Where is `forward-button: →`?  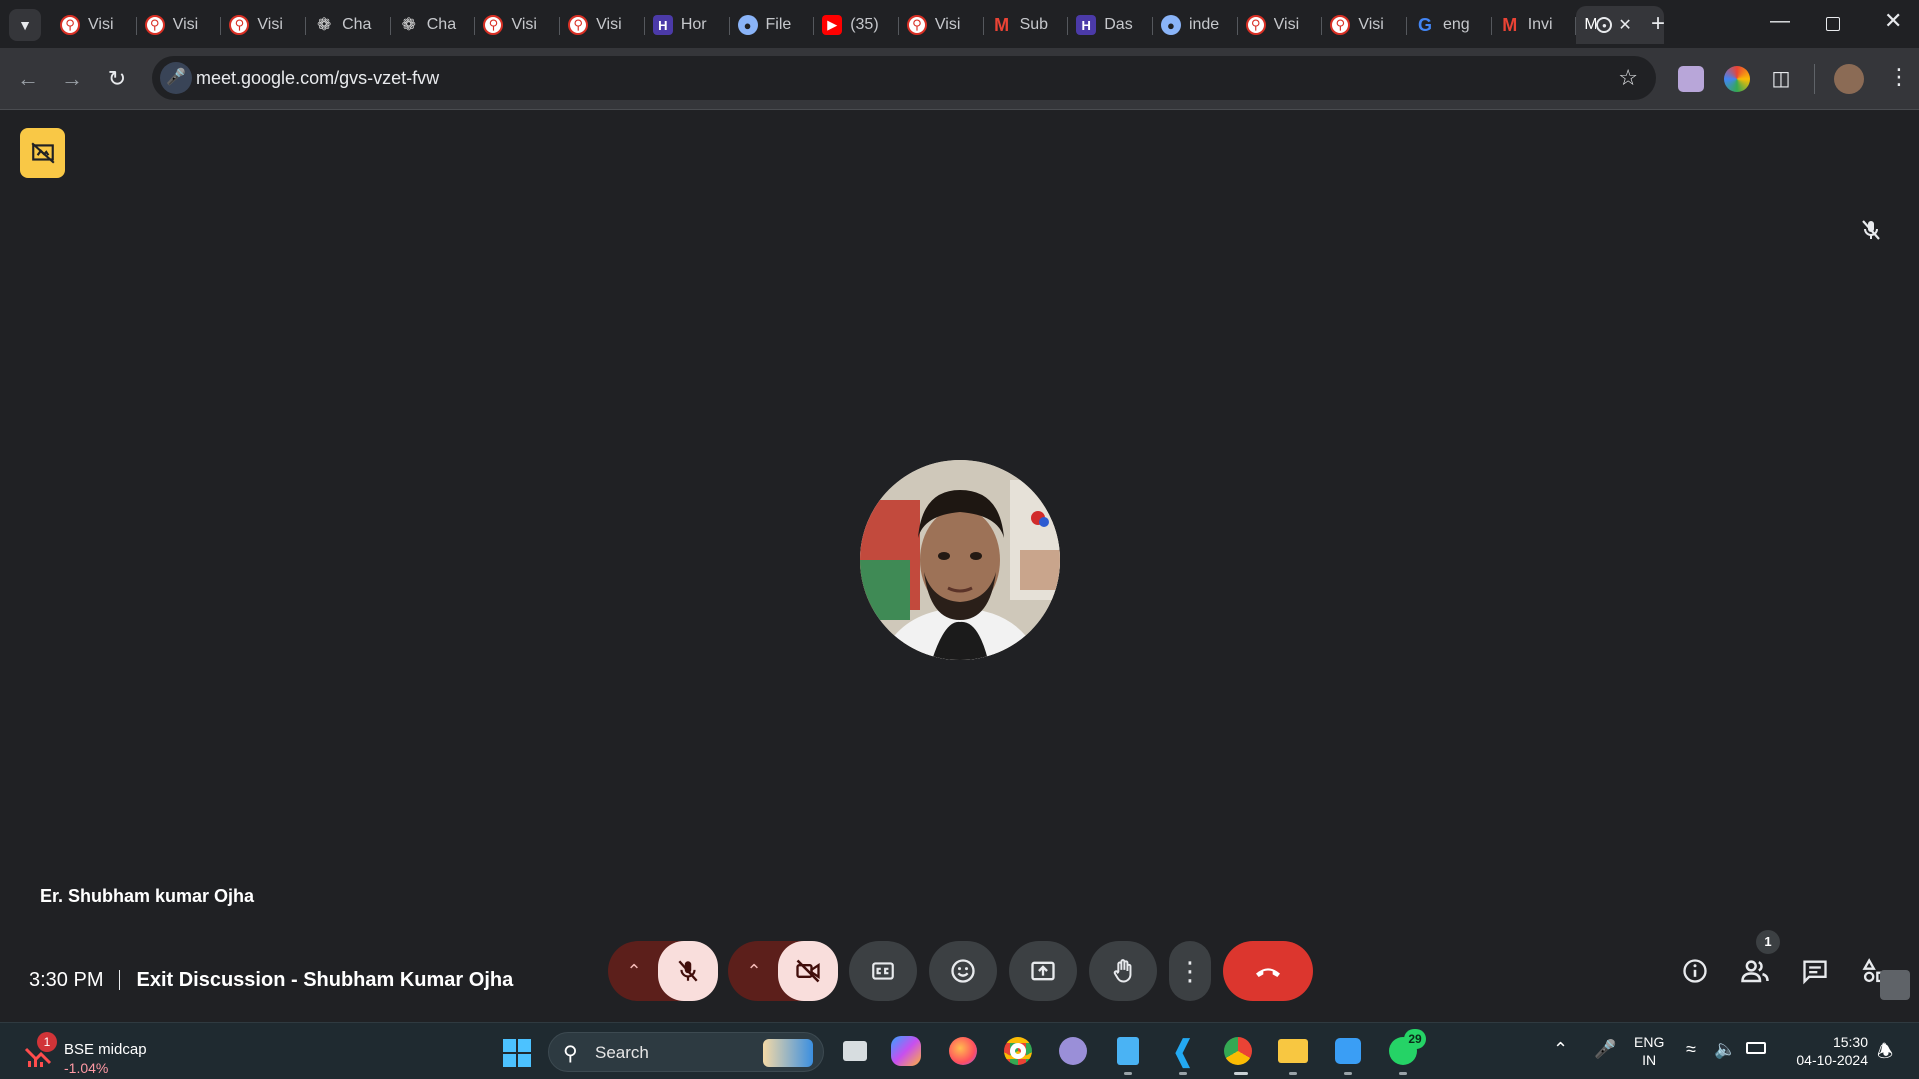 forward-button: → is located at coordinates (72, 79).